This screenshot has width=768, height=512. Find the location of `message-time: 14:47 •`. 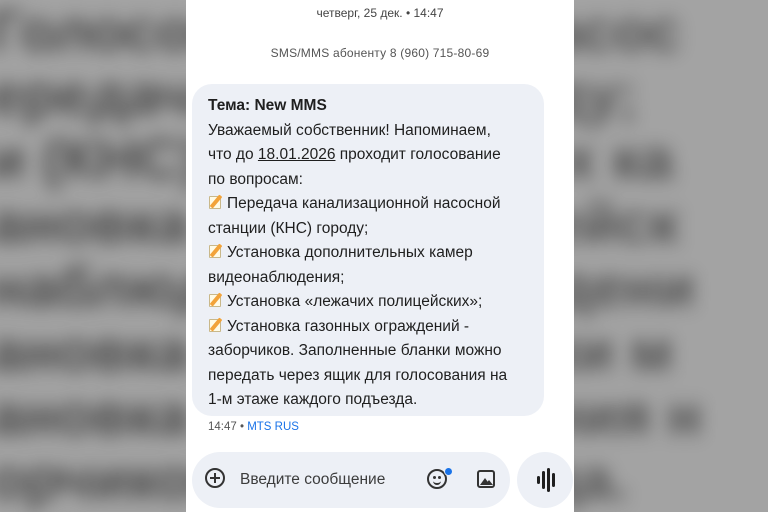

message-time: 14:47 • is located at coordinates (226, 427).